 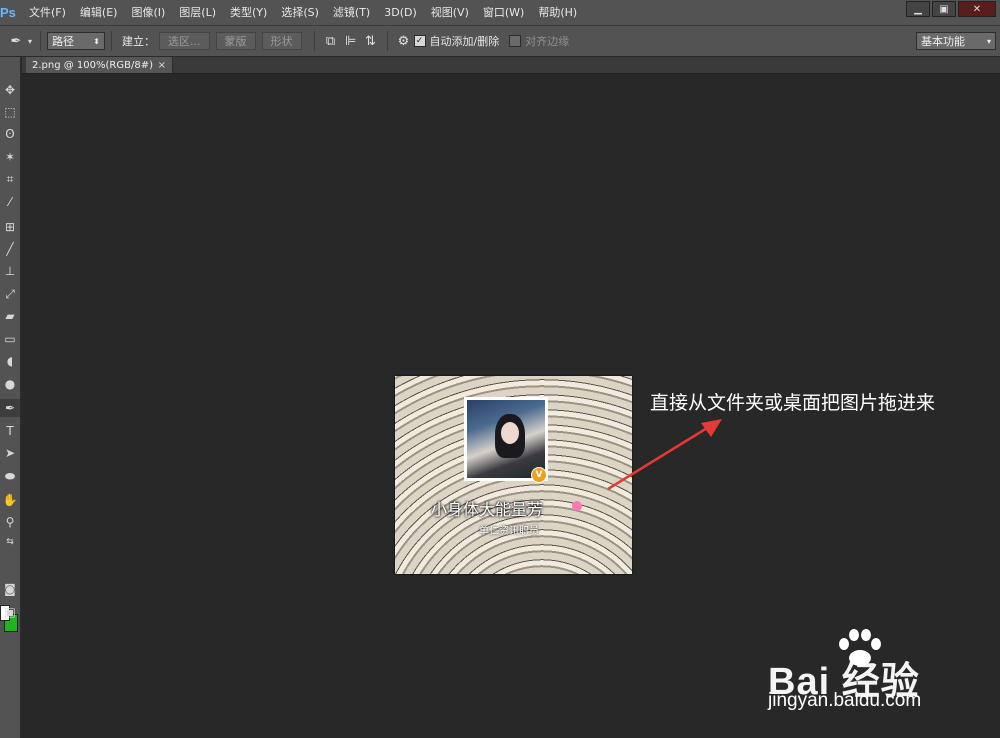 What do you see at coordinates (943, 41) in the screenshot?
I see `workspace-value: 基本功能` at bounding box center [943, 41].